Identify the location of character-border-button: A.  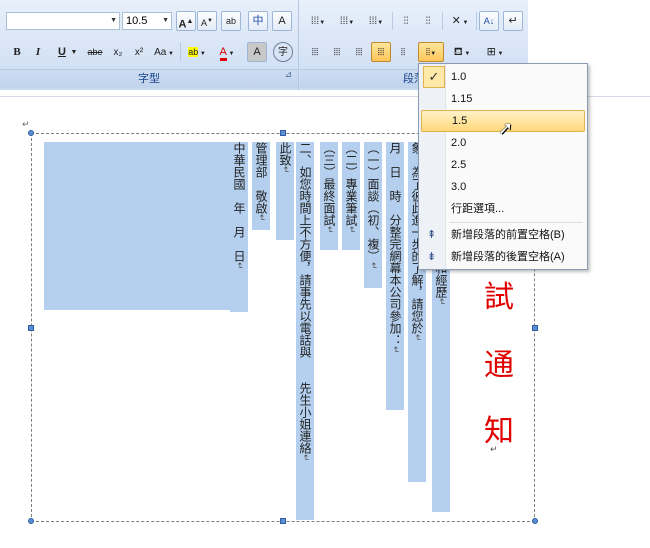
(282, 21).